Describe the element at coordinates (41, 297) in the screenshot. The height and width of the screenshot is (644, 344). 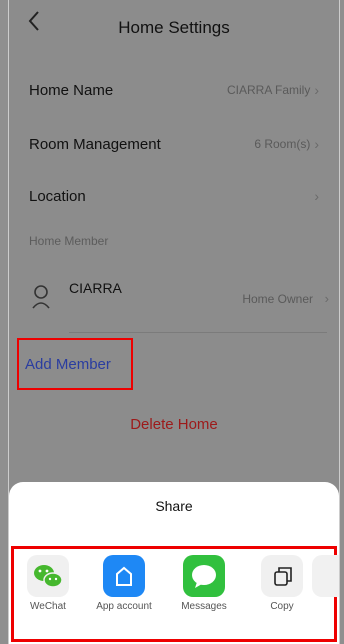
I see `person-icon` at that location.